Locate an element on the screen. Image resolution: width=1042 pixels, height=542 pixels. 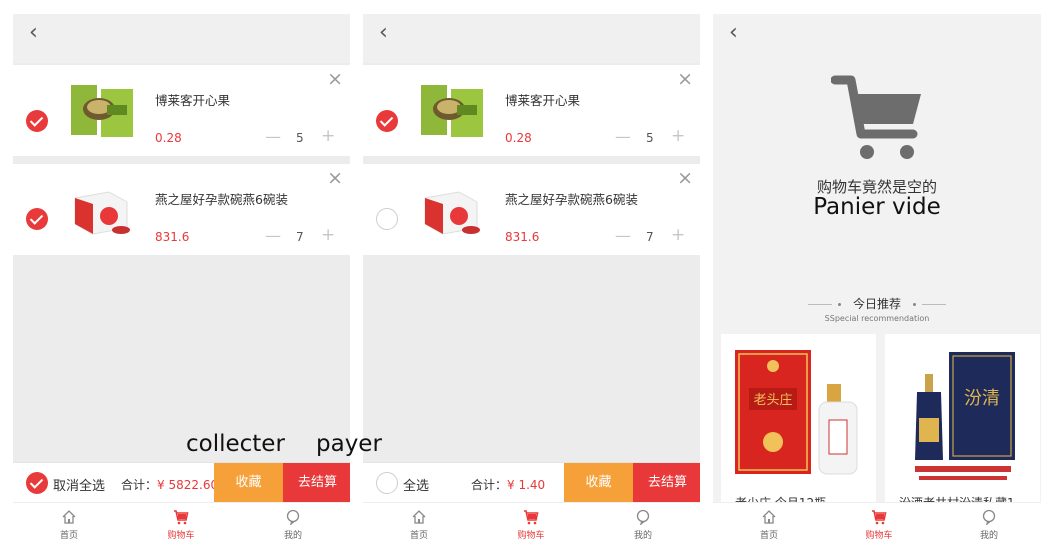
cart-item: 博莱客开心果 0.28 × — 5 + is located at coordinates (181, 110).